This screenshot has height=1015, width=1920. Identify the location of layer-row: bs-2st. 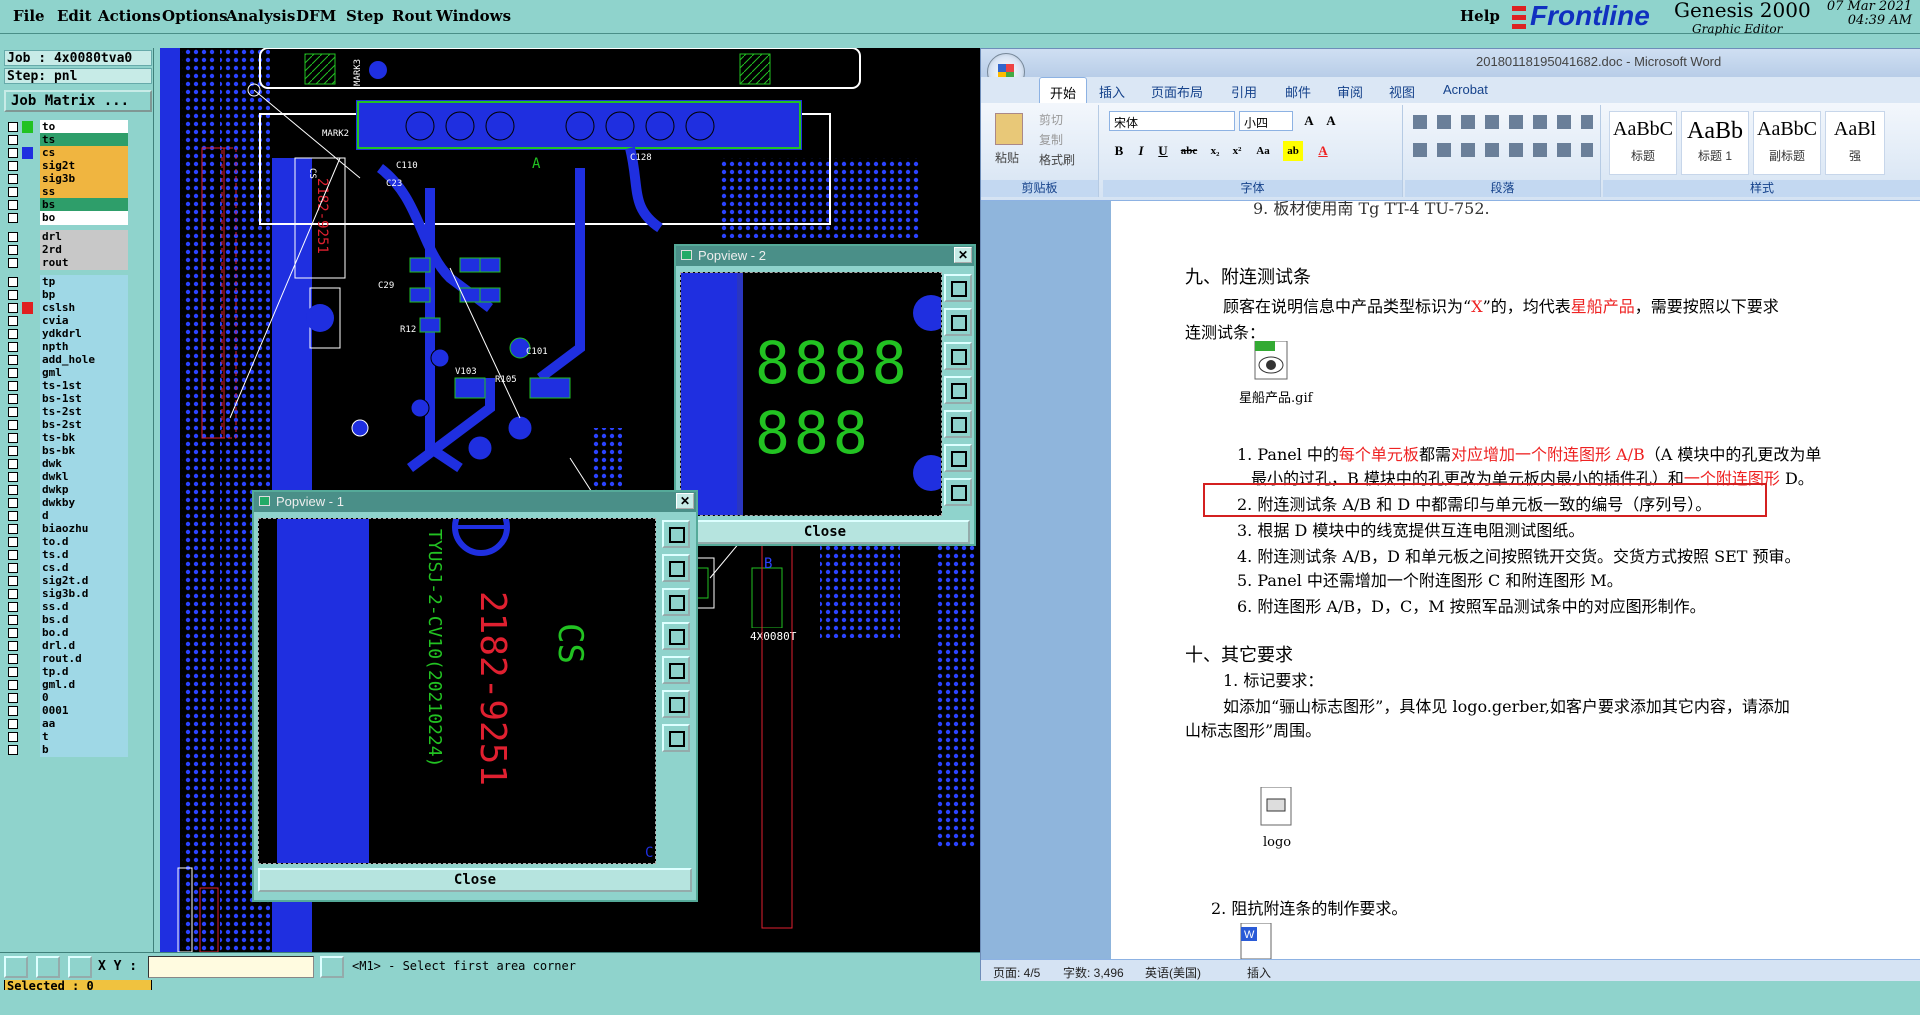
(67, 425).